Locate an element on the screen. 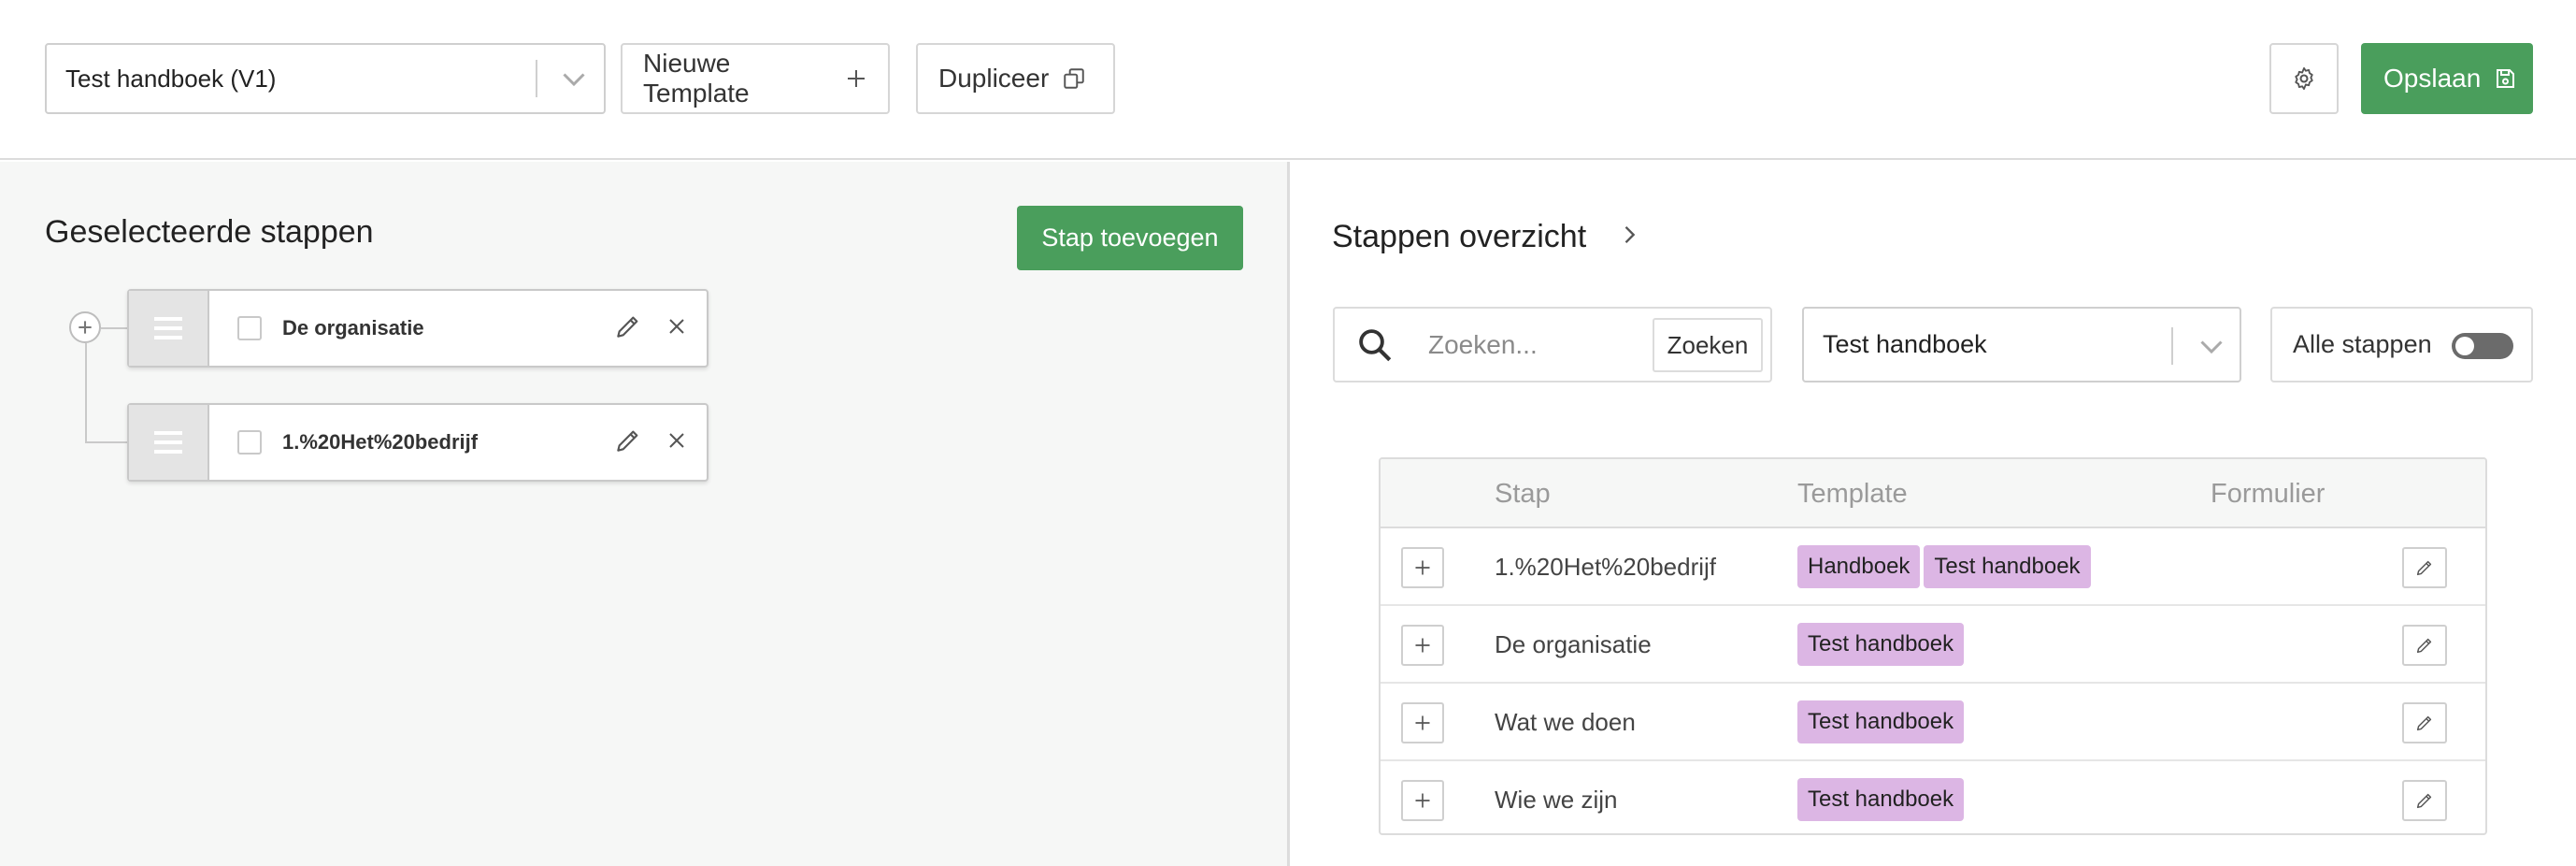 This screenshot has width=2576, height=866. all-steps-label: Alle stappen is located at coordinates (2362, 344).